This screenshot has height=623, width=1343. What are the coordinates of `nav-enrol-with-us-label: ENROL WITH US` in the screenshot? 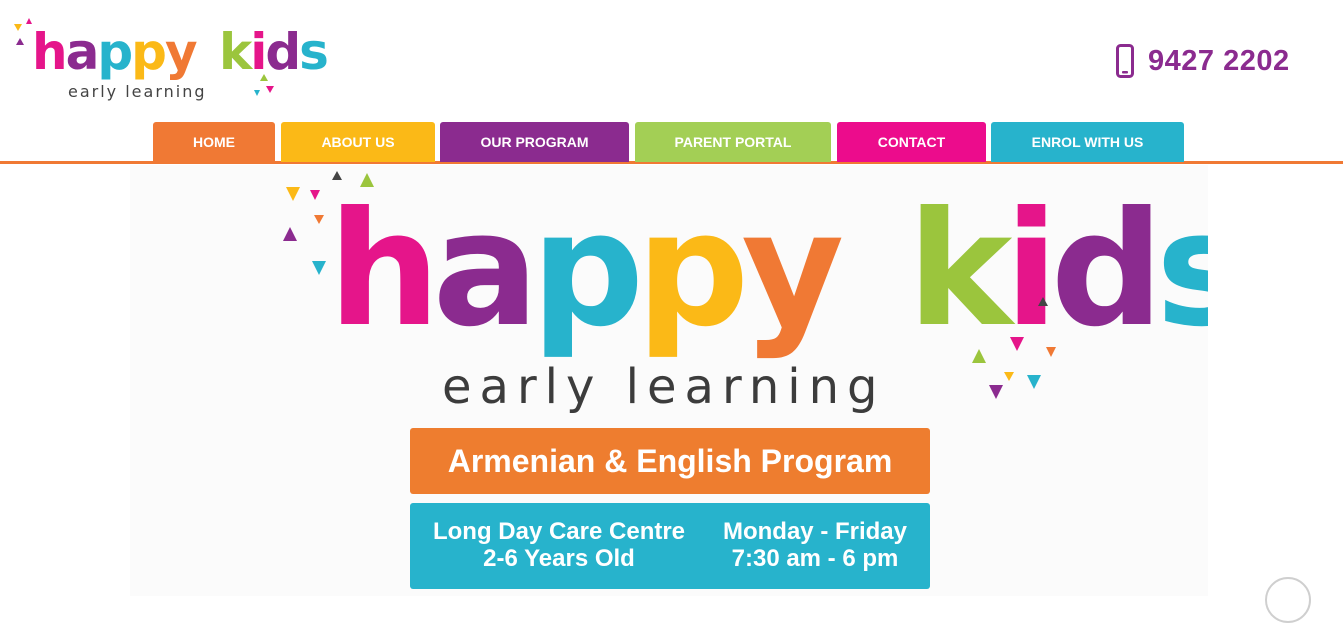 It's located at (1087, 142).